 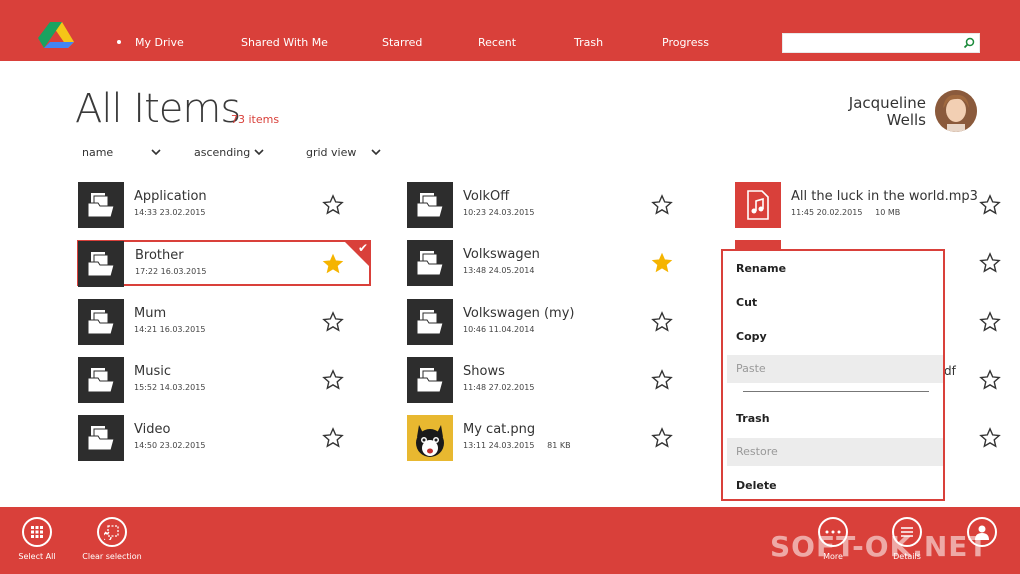 I want to click on nav-my-drive: My Drive, so click(x=159, y=42).